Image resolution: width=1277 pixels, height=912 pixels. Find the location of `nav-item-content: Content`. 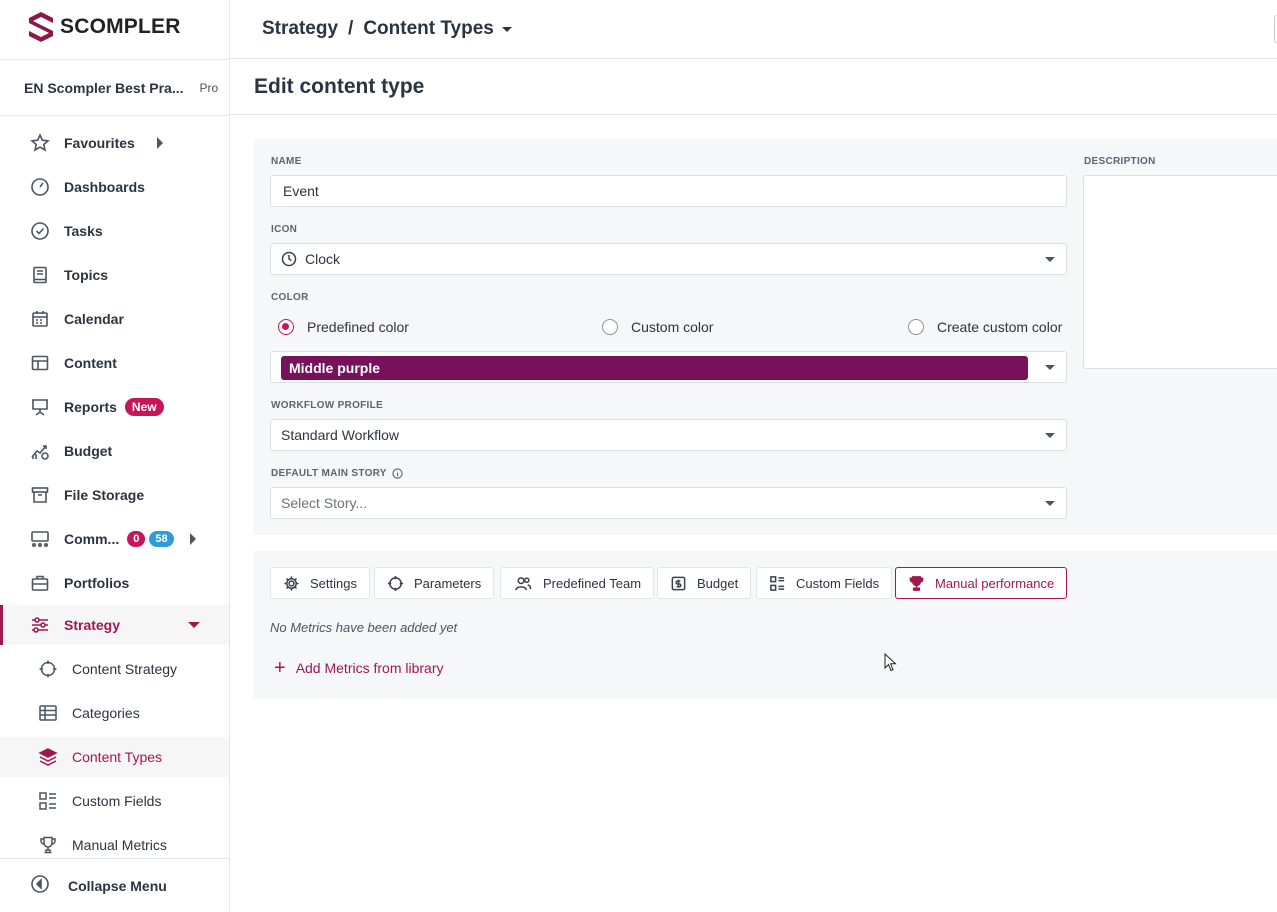

nav-item-content: Content is located at coordinates (114, 363).